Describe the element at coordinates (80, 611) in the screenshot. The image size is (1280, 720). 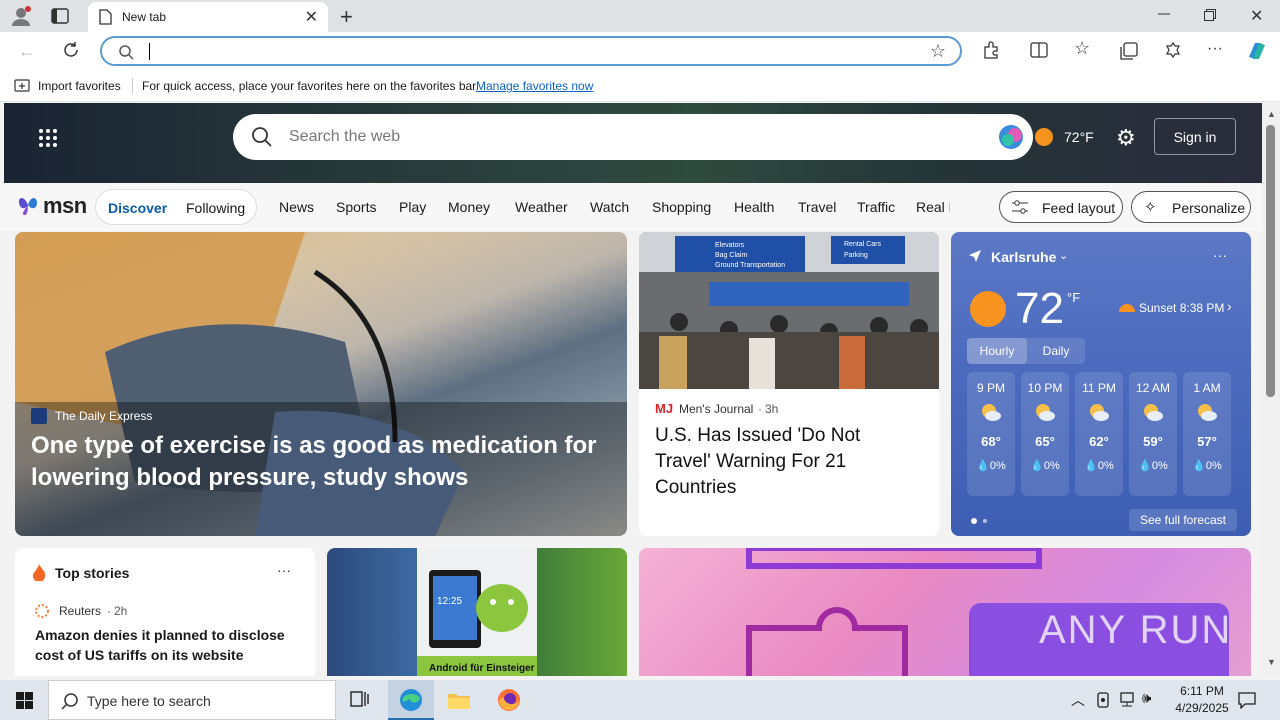
I see `top-story-source: Reuters` at that location.